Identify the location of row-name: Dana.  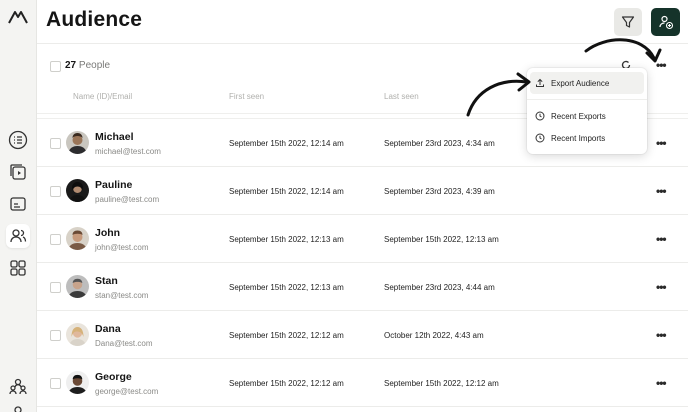
(108, 329).